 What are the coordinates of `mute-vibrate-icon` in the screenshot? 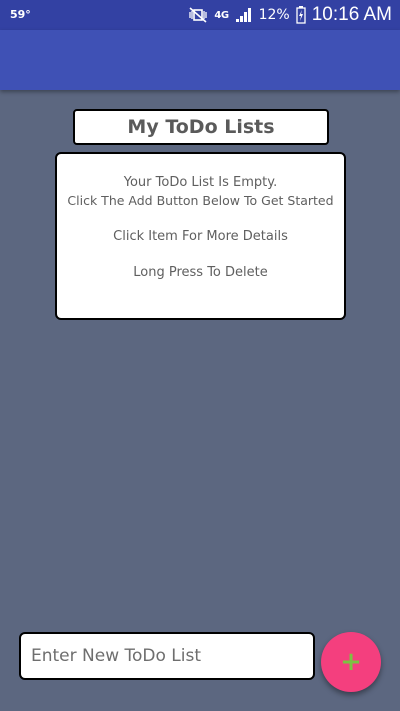 It's located at (198, 15).